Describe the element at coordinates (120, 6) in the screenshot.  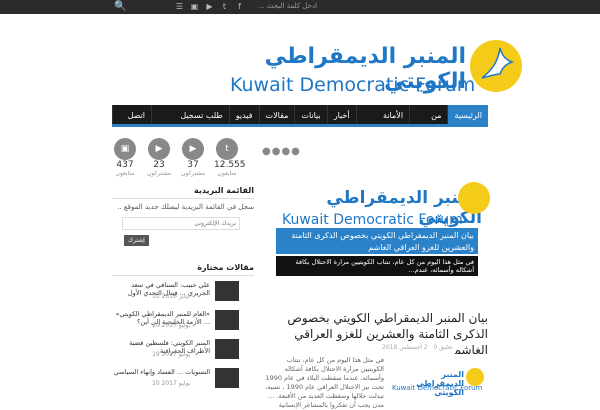
I see `search-icon: 🔍` at that location.